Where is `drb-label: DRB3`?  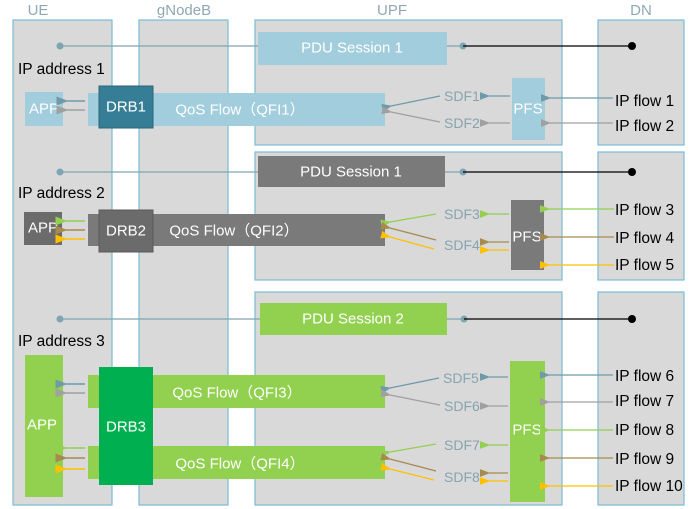 drb-label: DRB3 is located at coordinates (126, 427).